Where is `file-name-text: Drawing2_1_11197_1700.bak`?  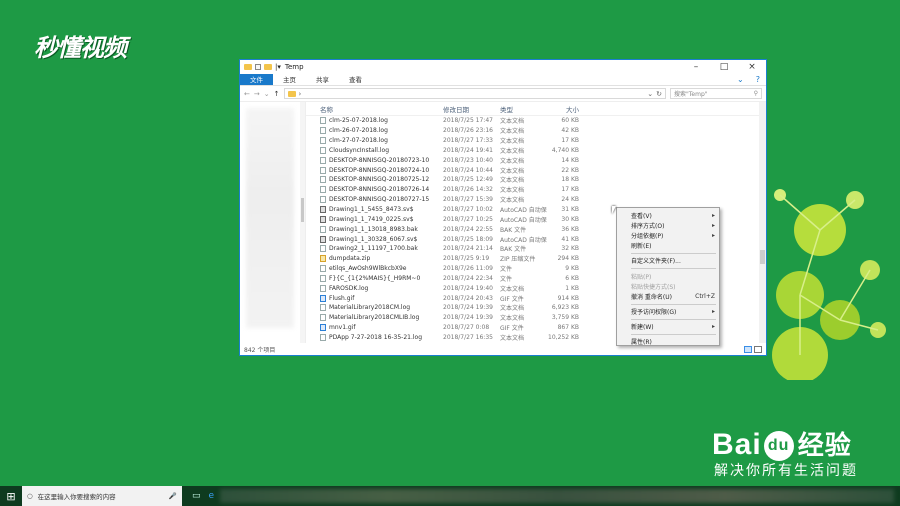
file-name-text: Drawing2_1_11197_1700.bak is located at coordinates (373, 249).